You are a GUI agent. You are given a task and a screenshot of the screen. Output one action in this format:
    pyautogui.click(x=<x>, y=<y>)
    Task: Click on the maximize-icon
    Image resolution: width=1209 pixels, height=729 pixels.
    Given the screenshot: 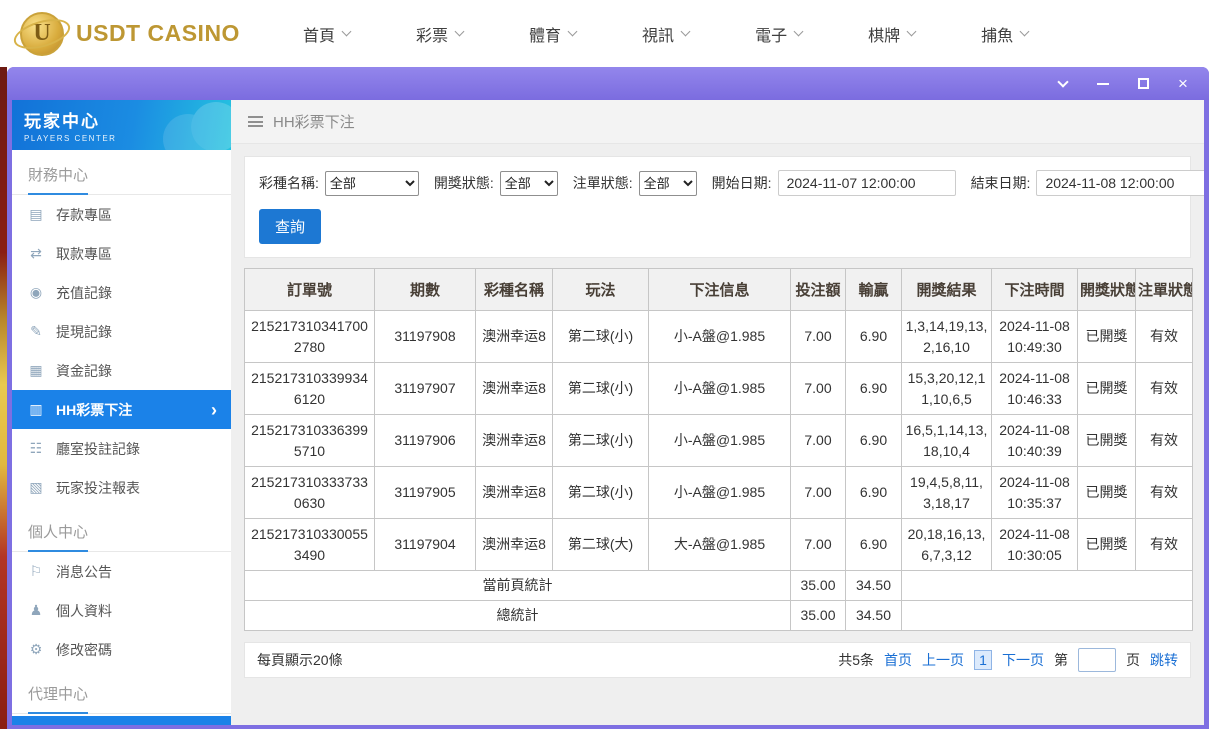 What is the action you would take?
    pyautogui.click(x=1143, y=83)
    